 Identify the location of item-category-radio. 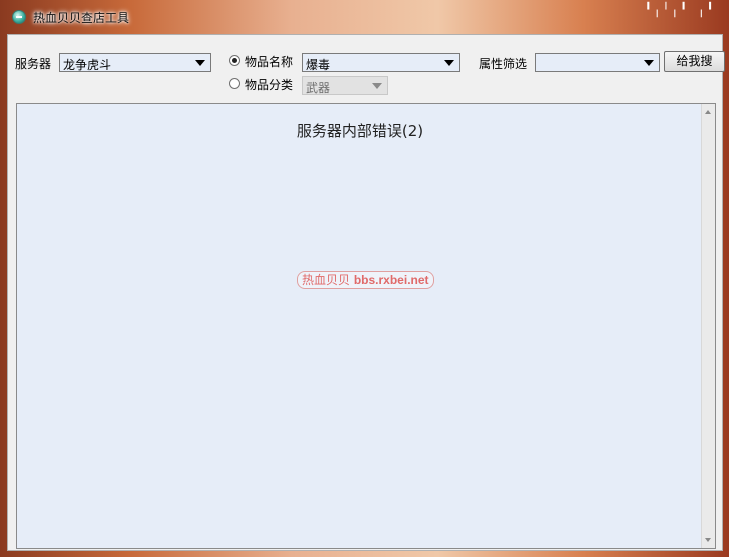
(234, 83).